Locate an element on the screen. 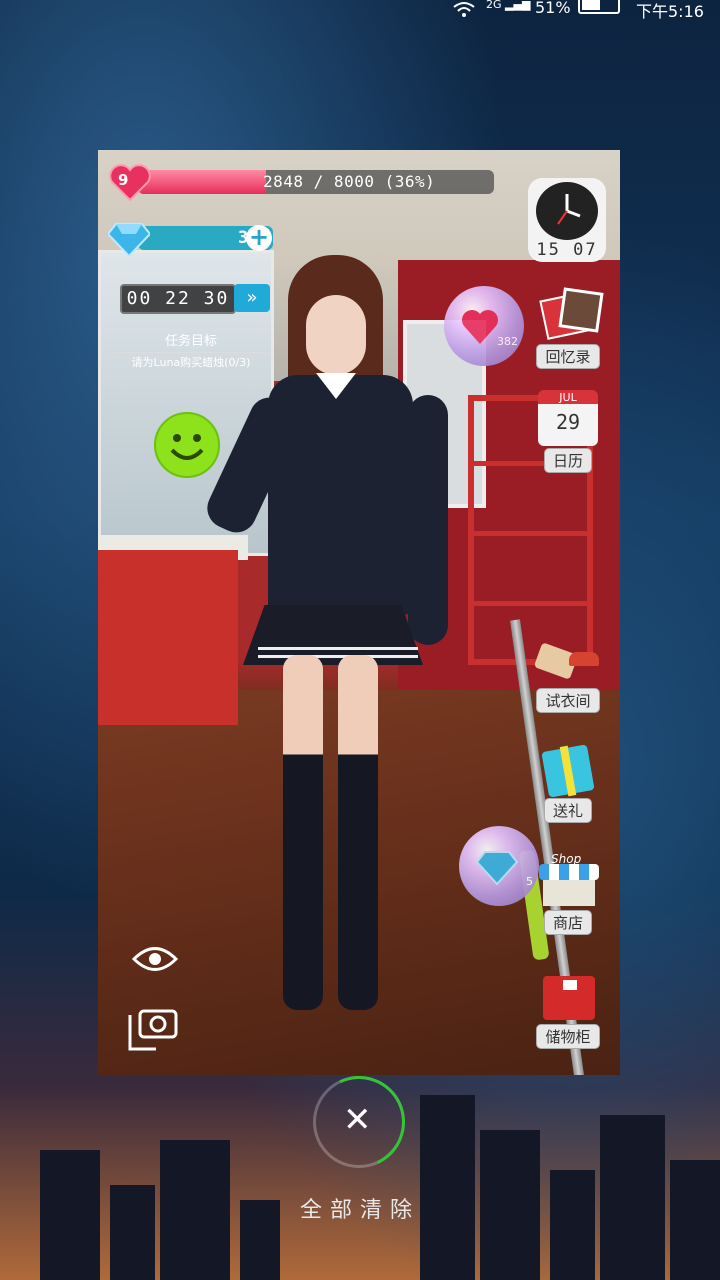 This screenshot has width=720, height=1280. gift-button: 送礼 is located at coordinates (568, 782).